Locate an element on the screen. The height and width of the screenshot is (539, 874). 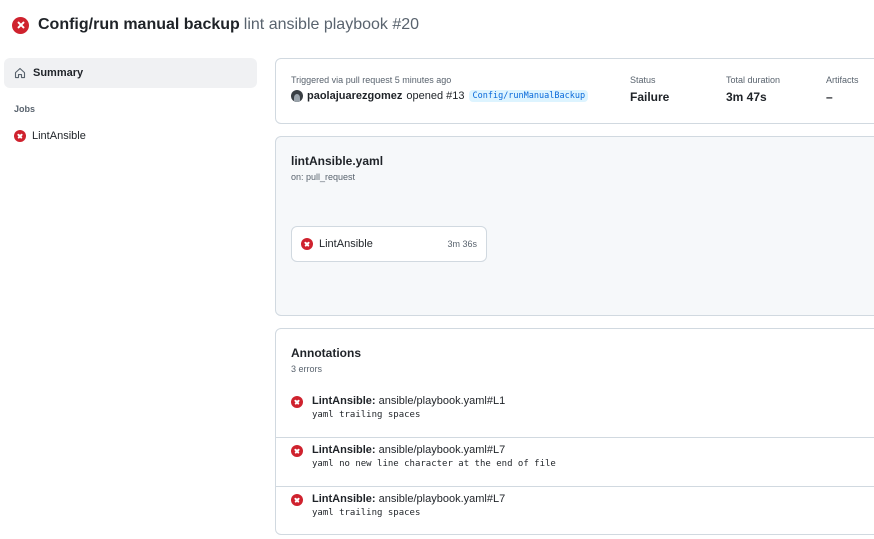
user-link: paolajuarezgomez is located at coordinates (354, 96).